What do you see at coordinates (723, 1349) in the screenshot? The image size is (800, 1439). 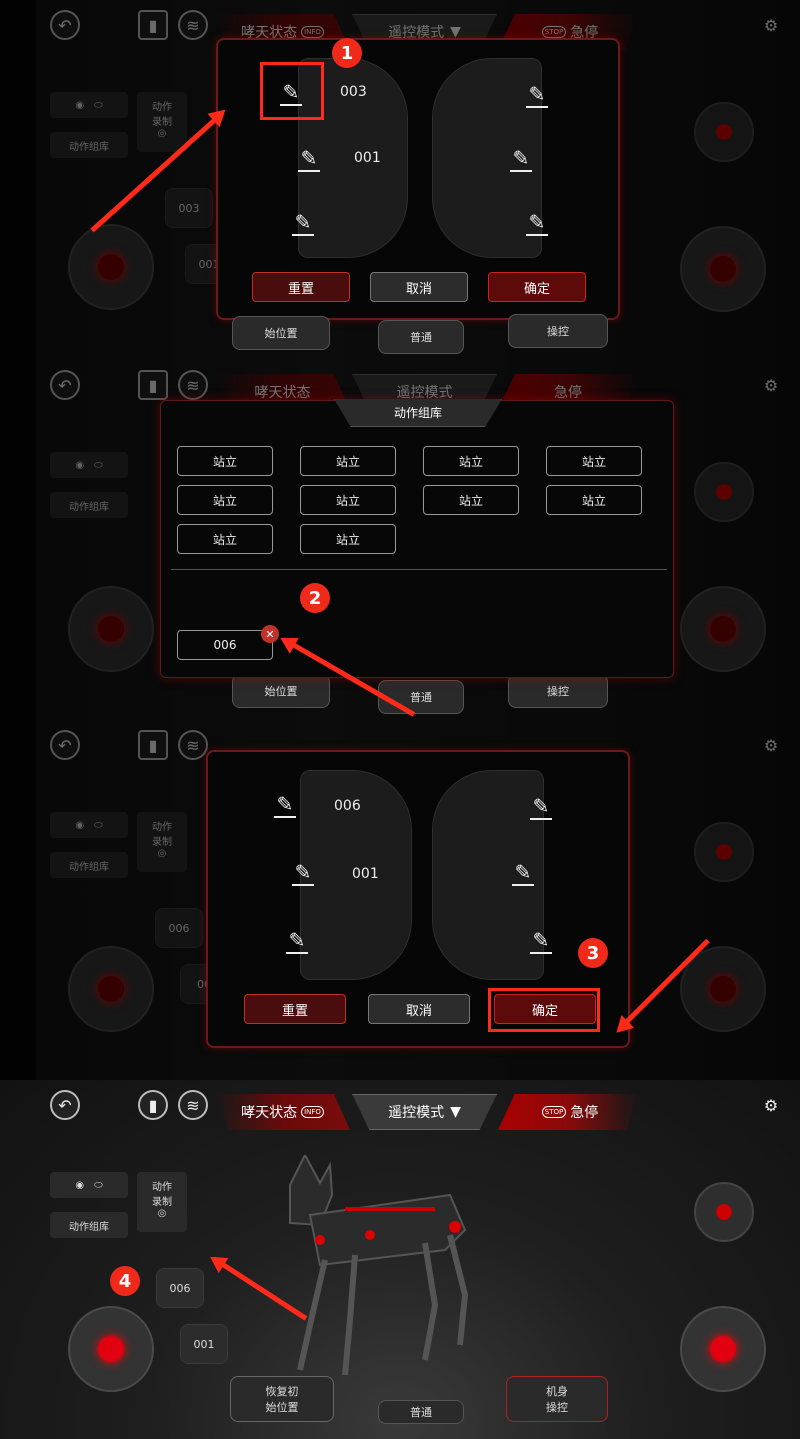 I see `right-joystick` at bounding box center [723, 1349].